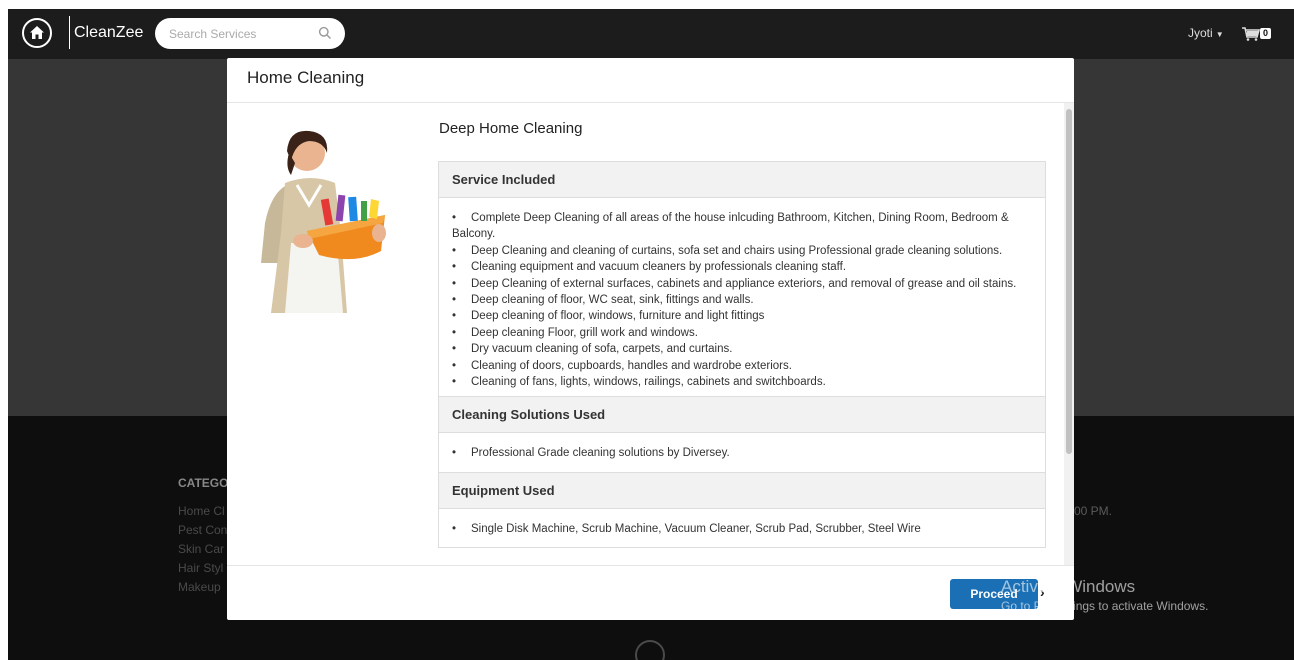 The image size is (1294, 660). Describe the element at coordinates (201, 549) in the screenshot. I see `footer-category-link: Skin Car` at that location.